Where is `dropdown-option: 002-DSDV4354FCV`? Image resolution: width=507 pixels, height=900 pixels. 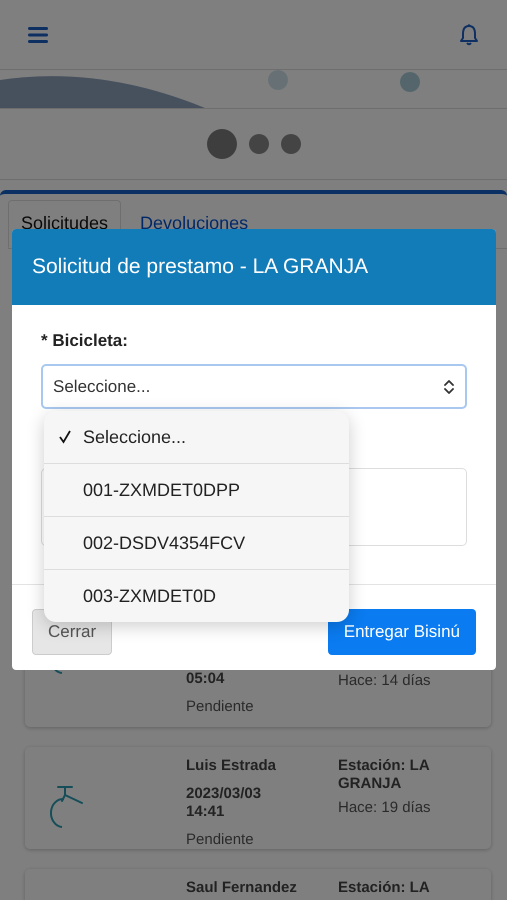 dropdown-option: 002-DSDV4354FCV is located at coordinates (196, 543).